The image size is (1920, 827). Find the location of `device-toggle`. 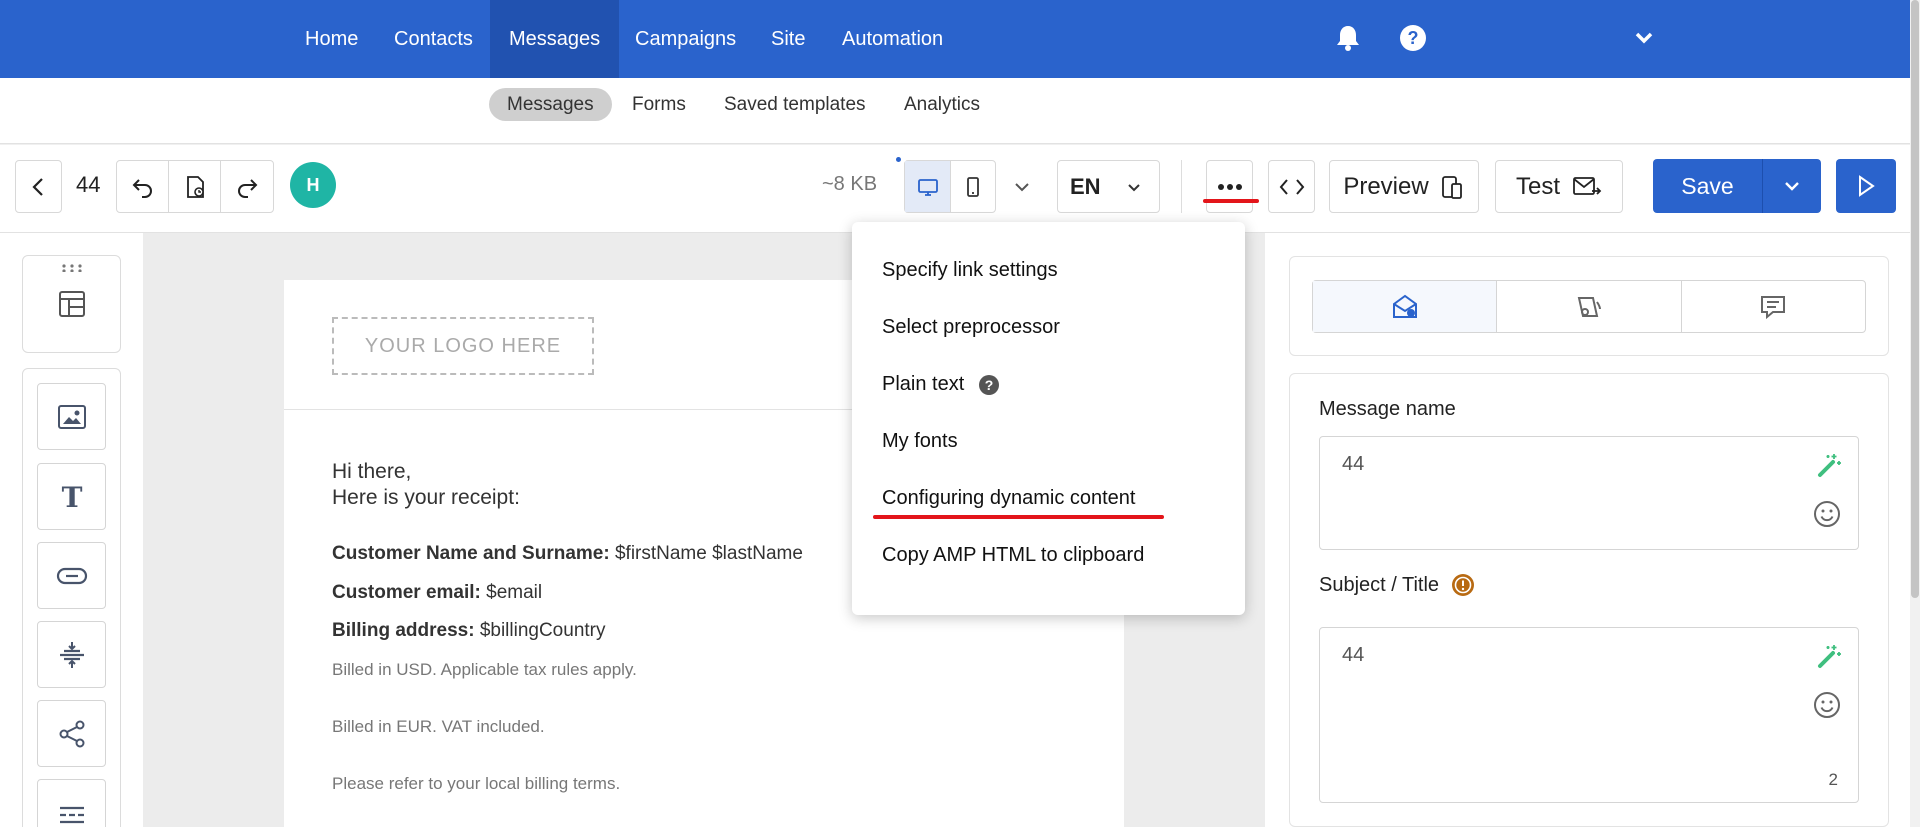

device-toggle is located at coordinates (950, 186).